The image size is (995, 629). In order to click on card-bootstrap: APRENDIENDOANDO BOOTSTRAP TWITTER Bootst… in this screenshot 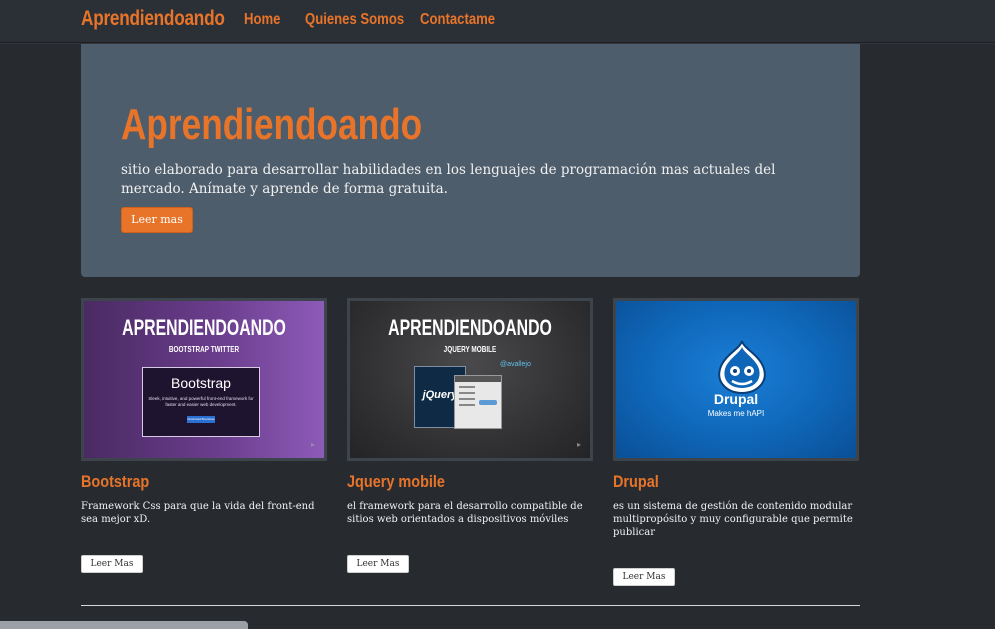, I will do `click(204, 435)`.